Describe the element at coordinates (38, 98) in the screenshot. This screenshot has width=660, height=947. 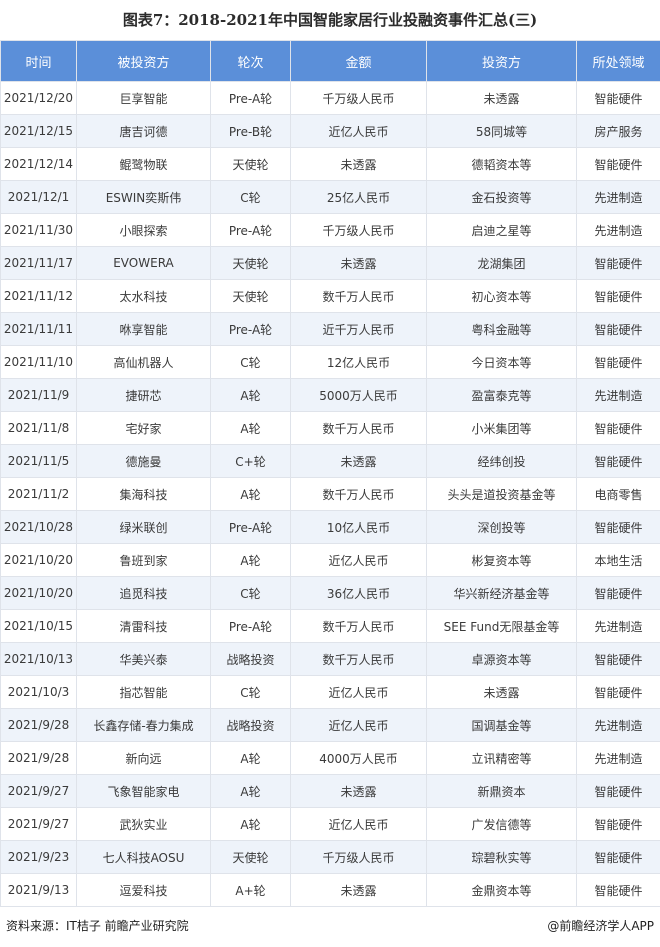
I see `table-cell: 2021/12/20` at that location.